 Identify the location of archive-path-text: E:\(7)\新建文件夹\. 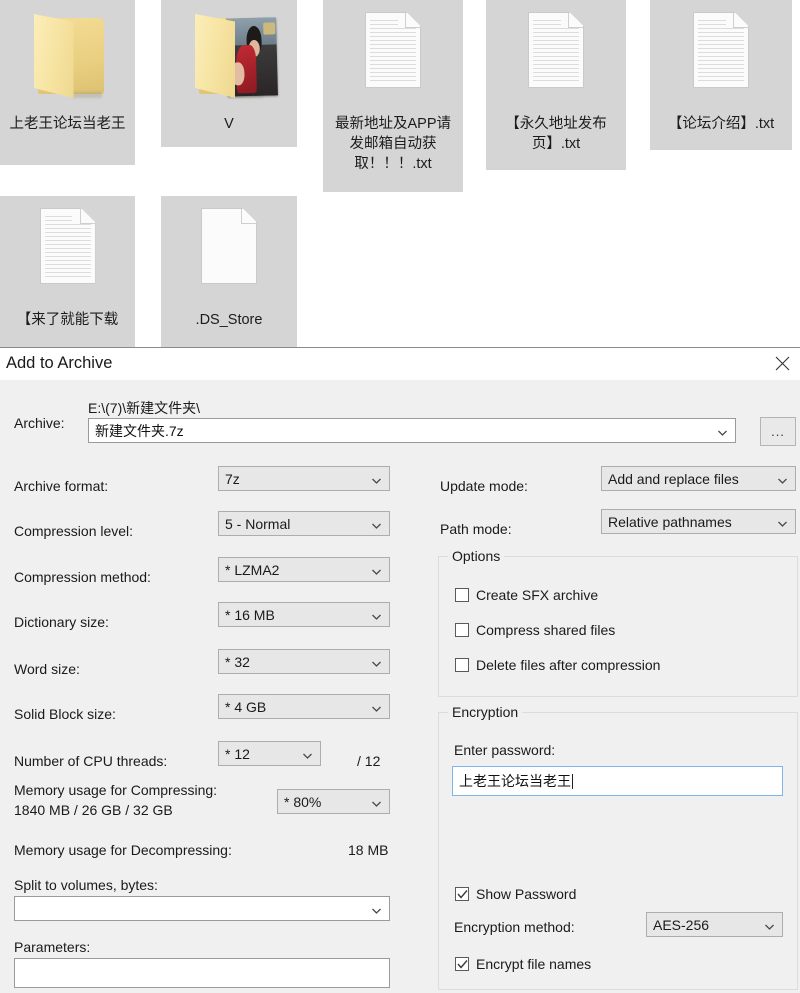
(144, 408).